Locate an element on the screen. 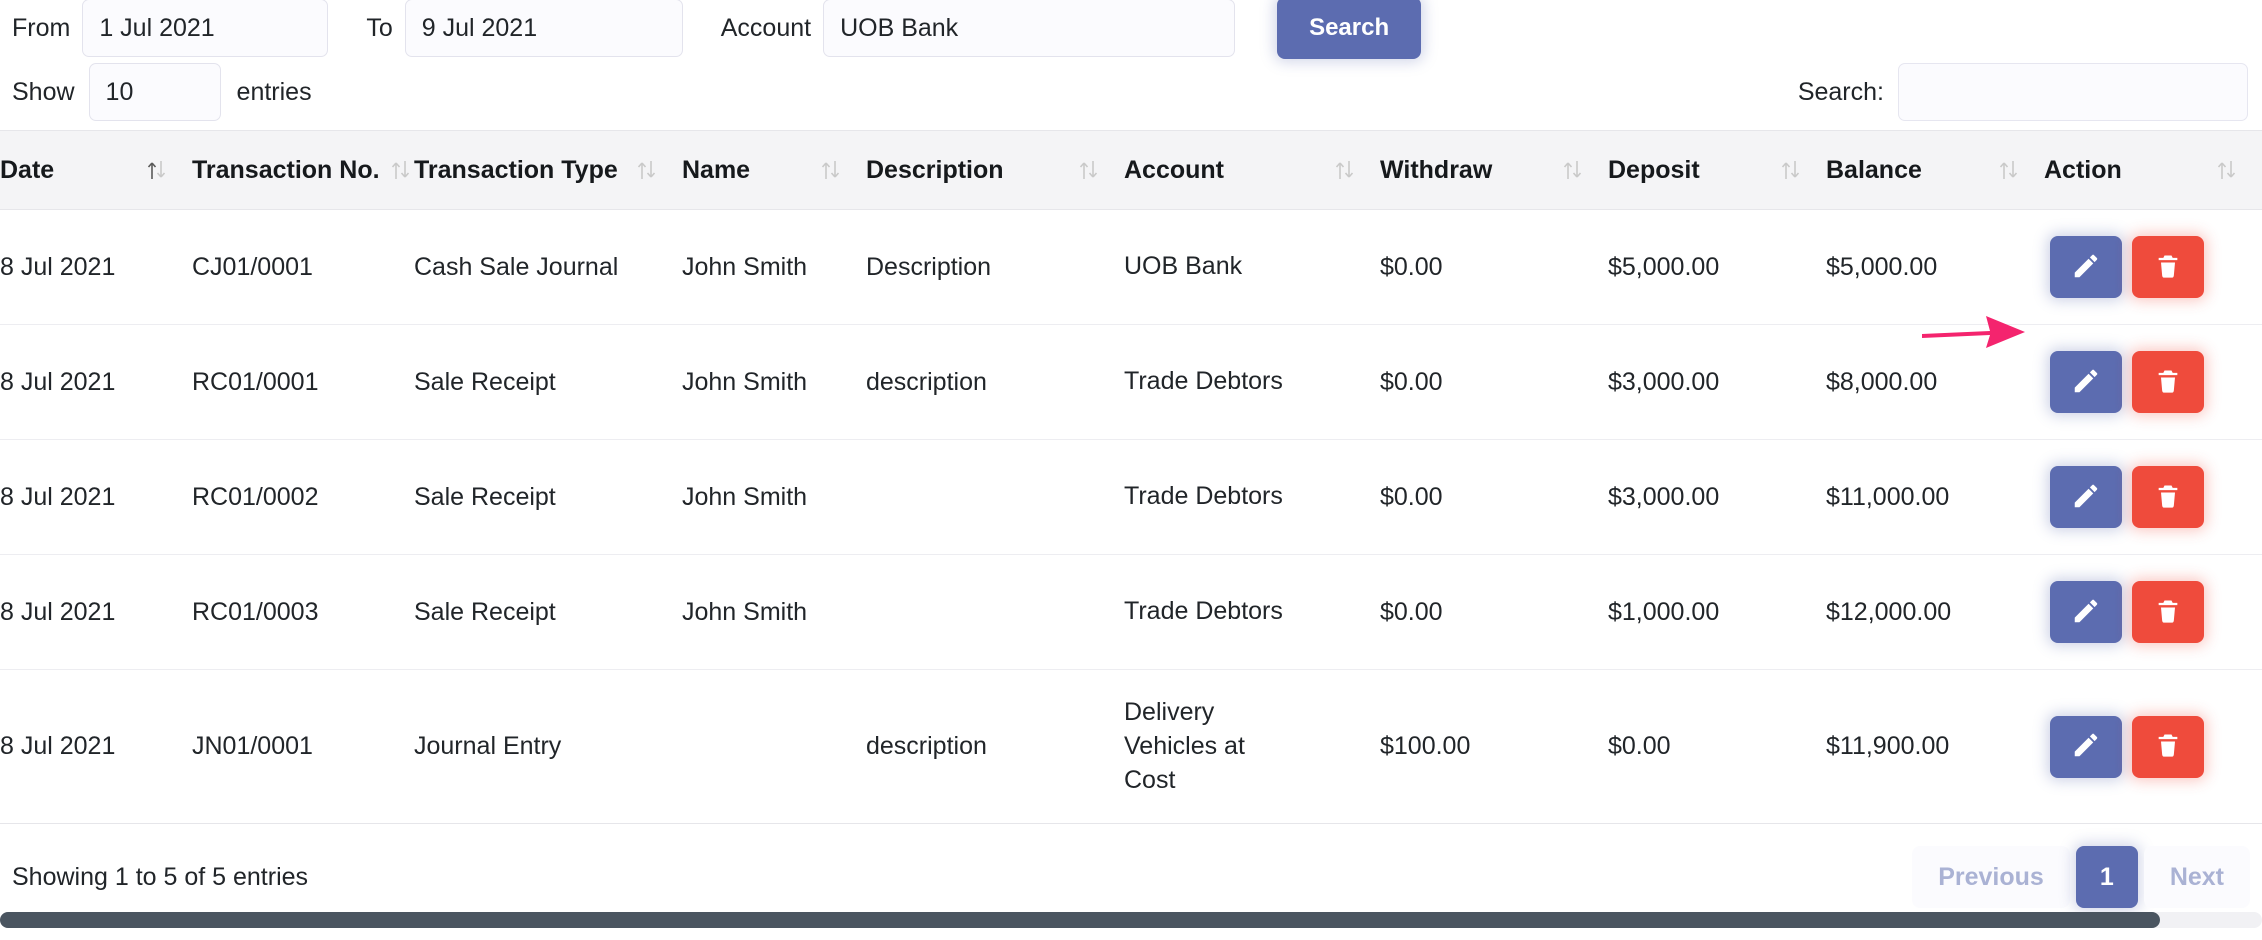  column-header-description: Description is located at coordinates (995, 170).